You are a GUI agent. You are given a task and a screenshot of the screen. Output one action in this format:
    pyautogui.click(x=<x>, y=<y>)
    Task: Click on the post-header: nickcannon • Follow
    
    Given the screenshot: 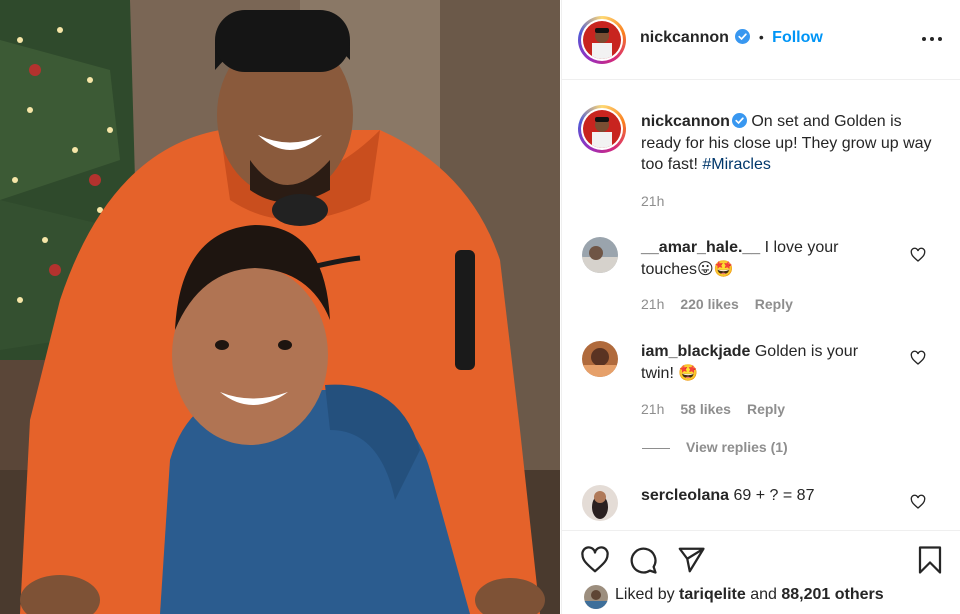 What is the action you would take?
    pyautogui.click(x=761, y=40)
    